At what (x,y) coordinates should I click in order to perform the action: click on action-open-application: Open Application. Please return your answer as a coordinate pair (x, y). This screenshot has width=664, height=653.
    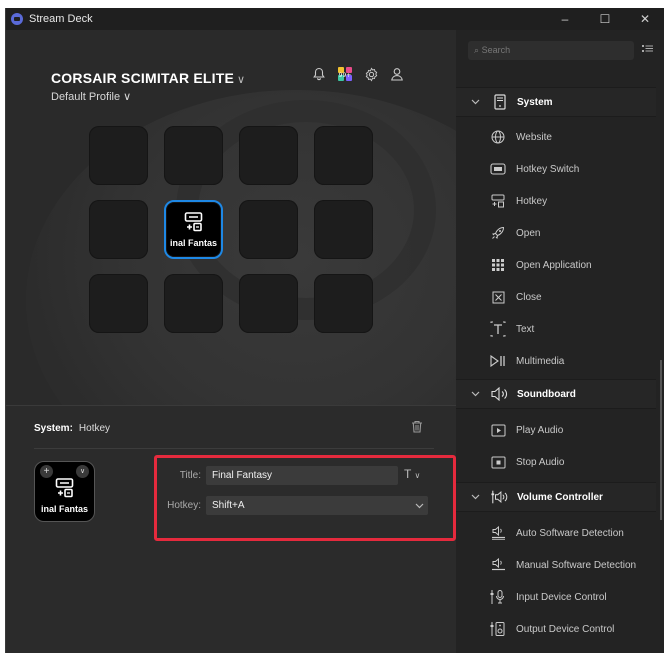
    Looking at the image, I should click on (556, 265).